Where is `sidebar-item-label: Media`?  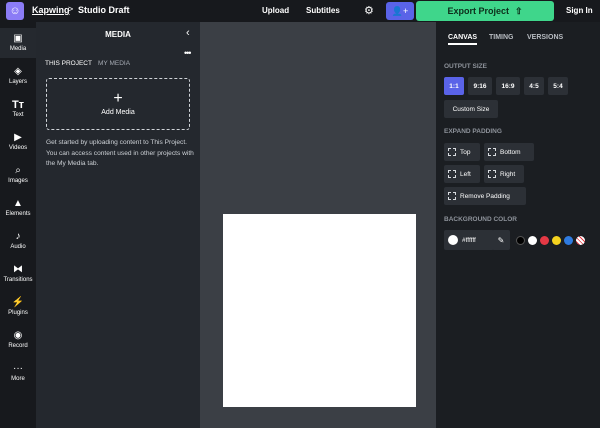
sidebar-item-label: Media is located at coordinates (18, 49).